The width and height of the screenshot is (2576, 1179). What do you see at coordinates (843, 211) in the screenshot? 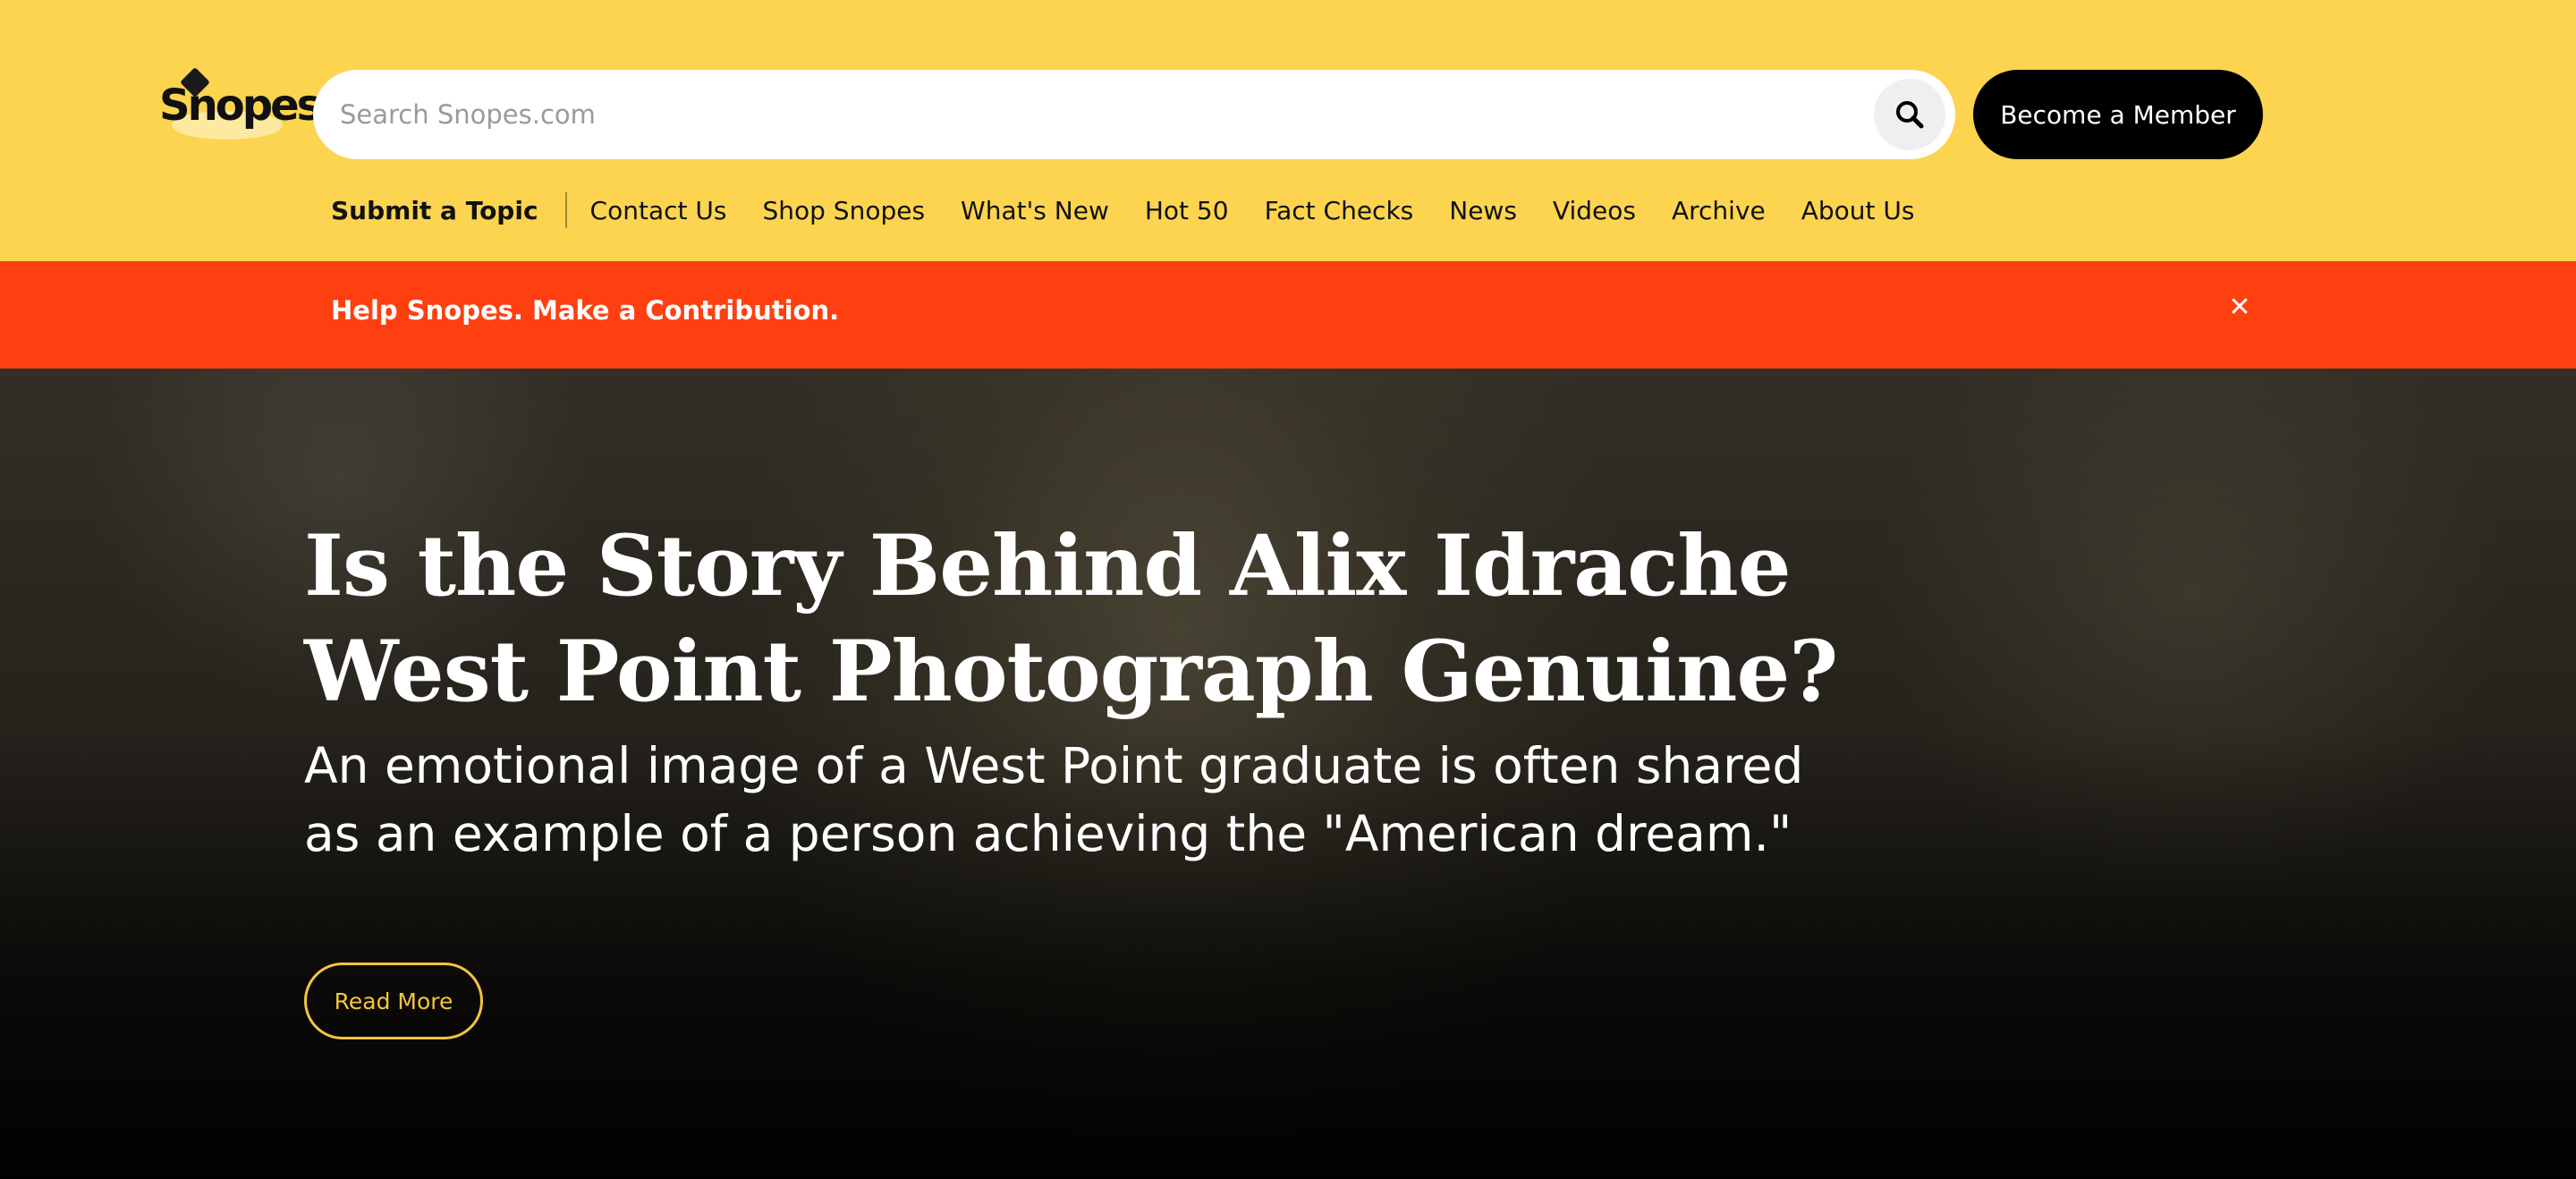
I see `nav-shop-snopes: Shop Snopes` at bounding box center [843, 211].